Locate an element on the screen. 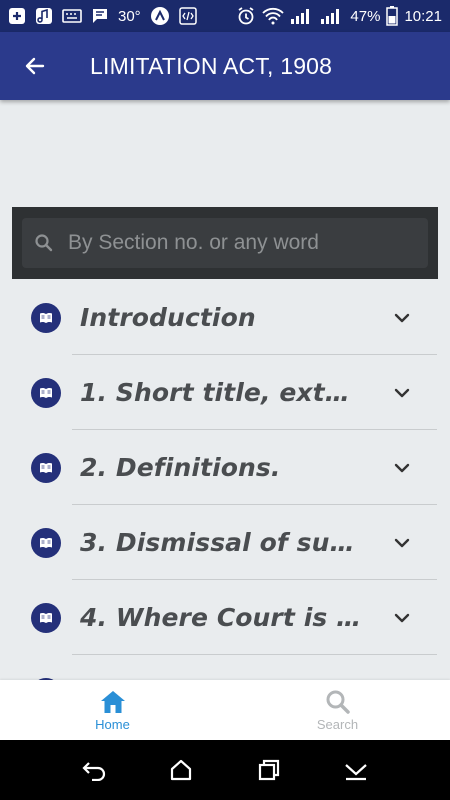 This screenshot has height=800, width=450. status-left: 30° is located at coordinates (102, 16).